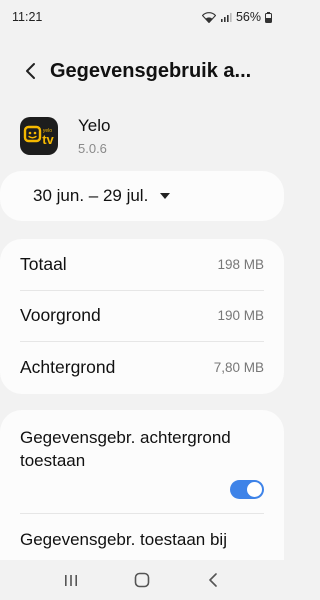  I want to click on yelo-logo-icon: yelo tv, so click(39, 136).